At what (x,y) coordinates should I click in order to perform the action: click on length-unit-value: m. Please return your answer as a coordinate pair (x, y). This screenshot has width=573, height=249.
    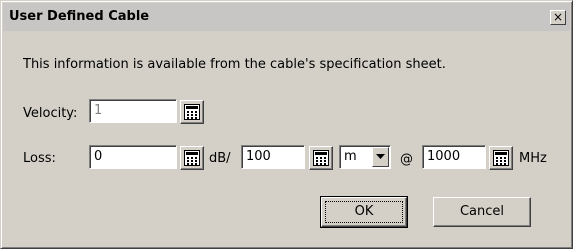
    Looking at the image, I should click on (350, 156).